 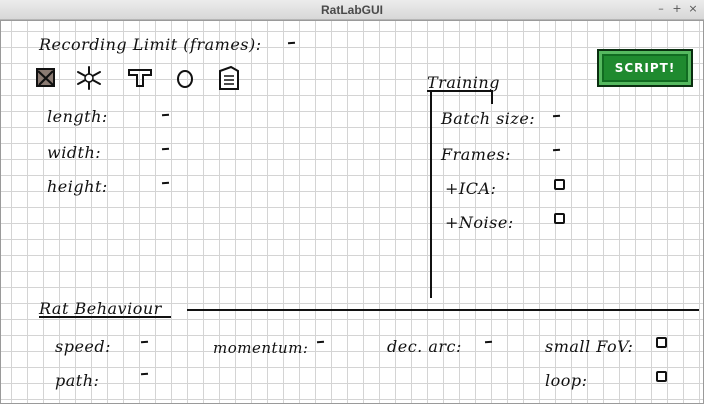 What do you see at coordinates (105, 317) in the screenshot?
I see `rat-behaviour-underline` at bounding box center [105, 317].